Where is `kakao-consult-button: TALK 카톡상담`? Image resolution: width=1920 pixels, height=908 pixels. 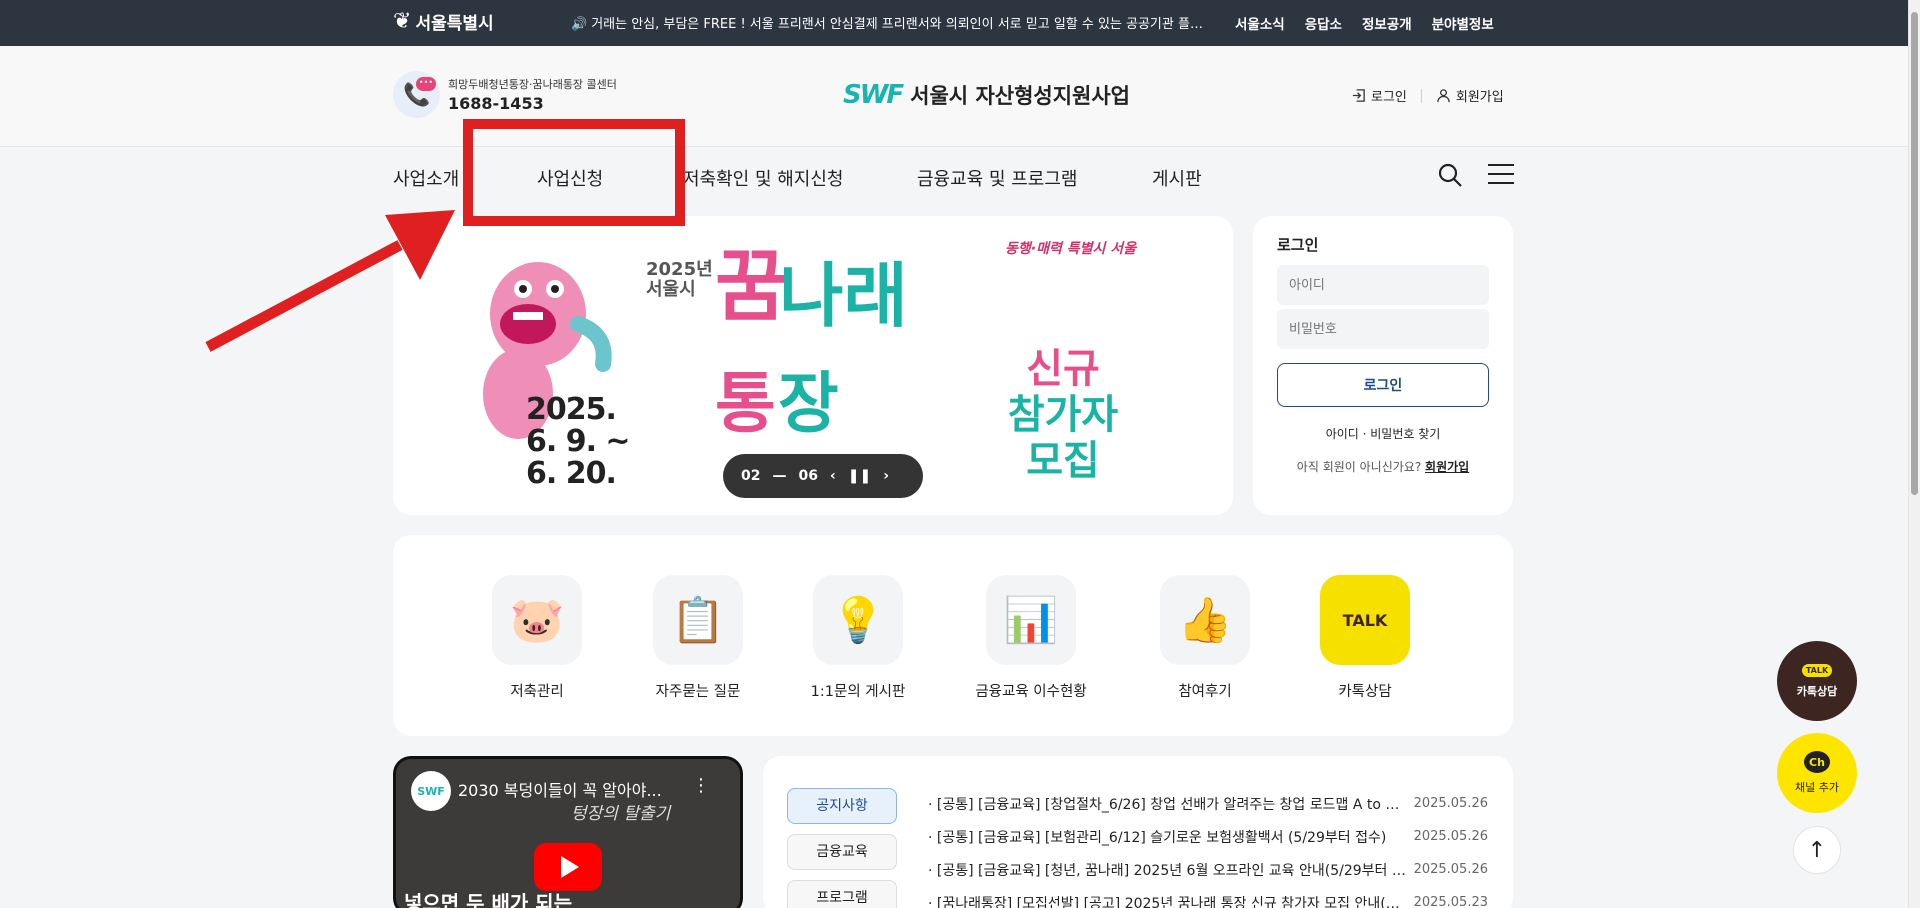 kakao-consult-button: TALK 카톡상담 is located at coordinates (1817, 681).